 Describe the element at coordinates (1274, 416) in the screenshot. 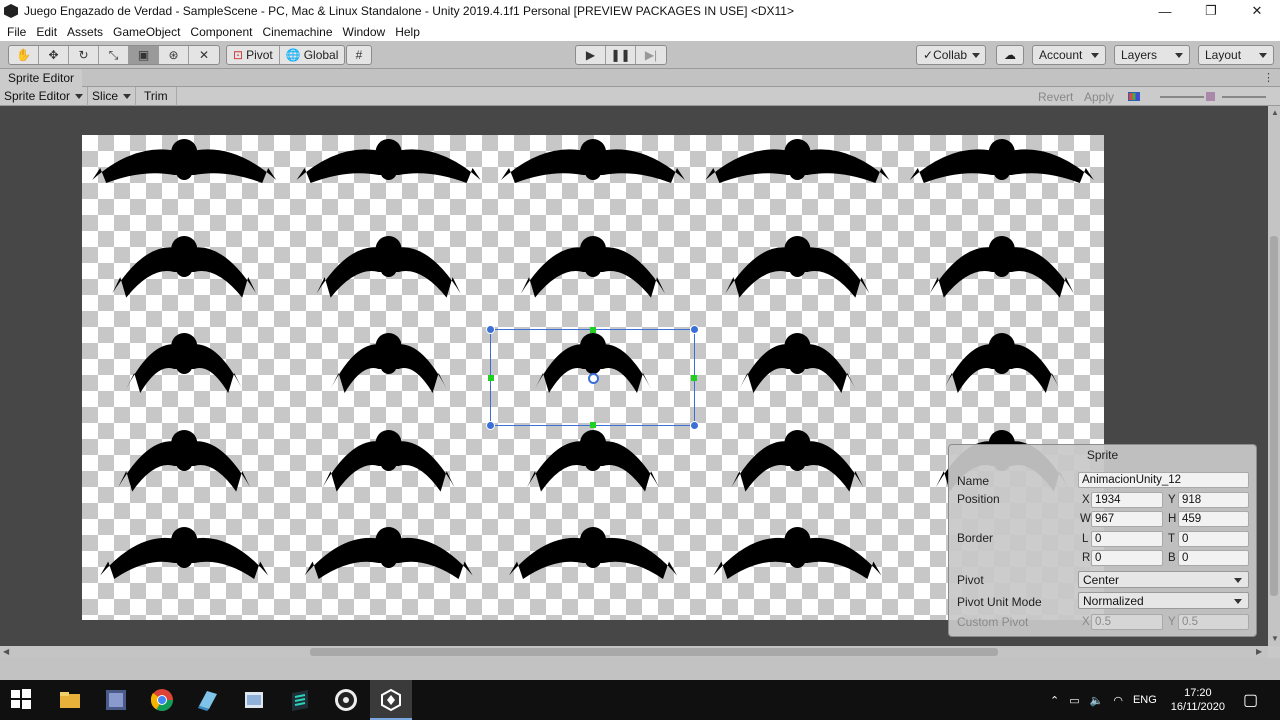

I see `vertical-scroll-thumb` at that location.